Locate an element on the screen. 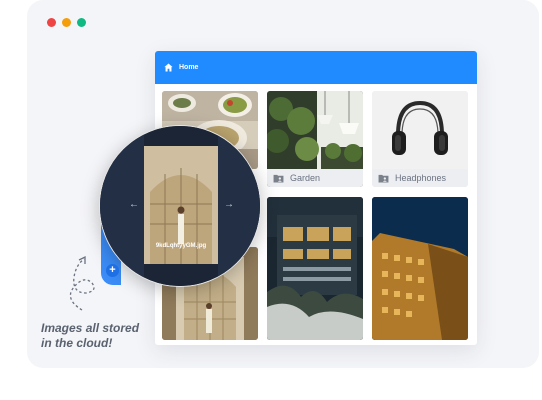  tile-caption-headphones: Headphones is located at coordinates (420, 178).